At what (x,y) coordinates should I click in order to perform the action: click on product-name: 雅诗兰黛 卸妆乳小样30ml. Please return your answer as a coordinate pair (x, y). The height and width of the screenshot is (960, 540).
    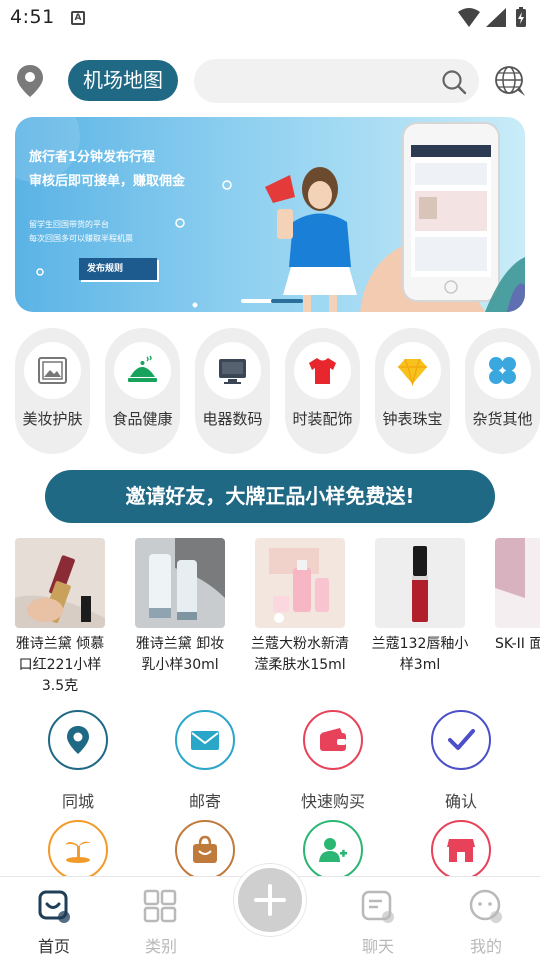
    Looking at the image, I should click on (180, 654).